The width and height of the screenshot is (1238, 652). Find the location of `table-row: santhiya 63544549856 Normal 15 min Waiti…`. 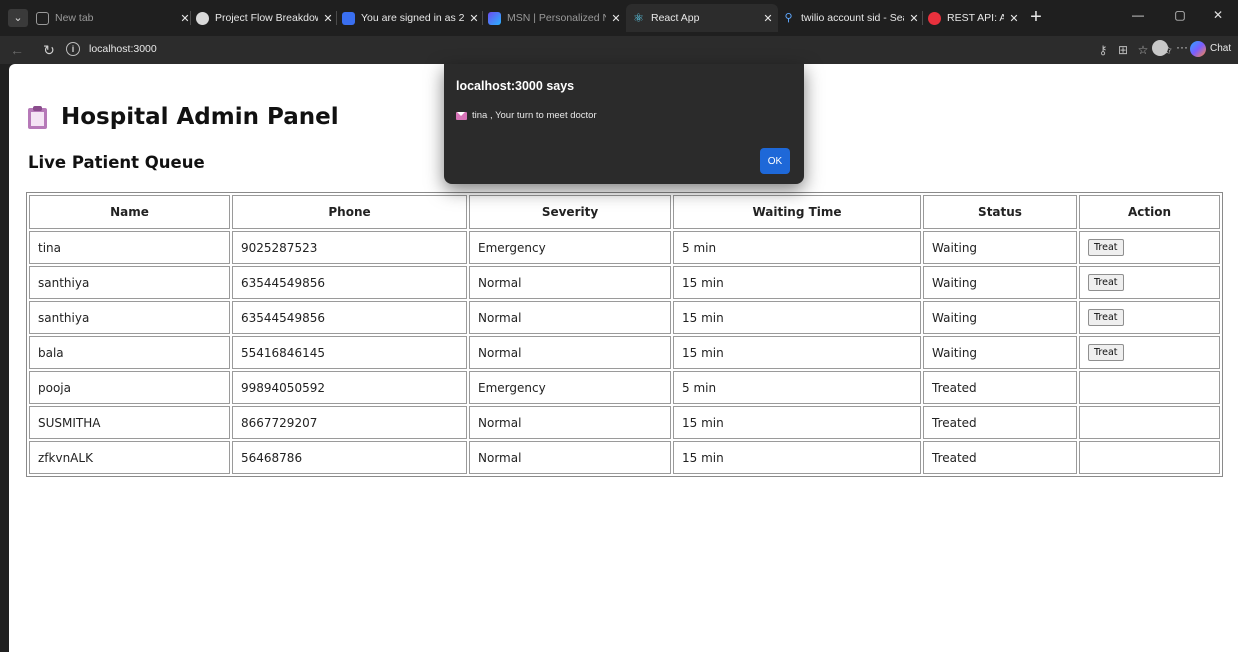

table-row: santhiya 63544549856 Normal 15 min Waiti… is located at coordinates (624, 317).